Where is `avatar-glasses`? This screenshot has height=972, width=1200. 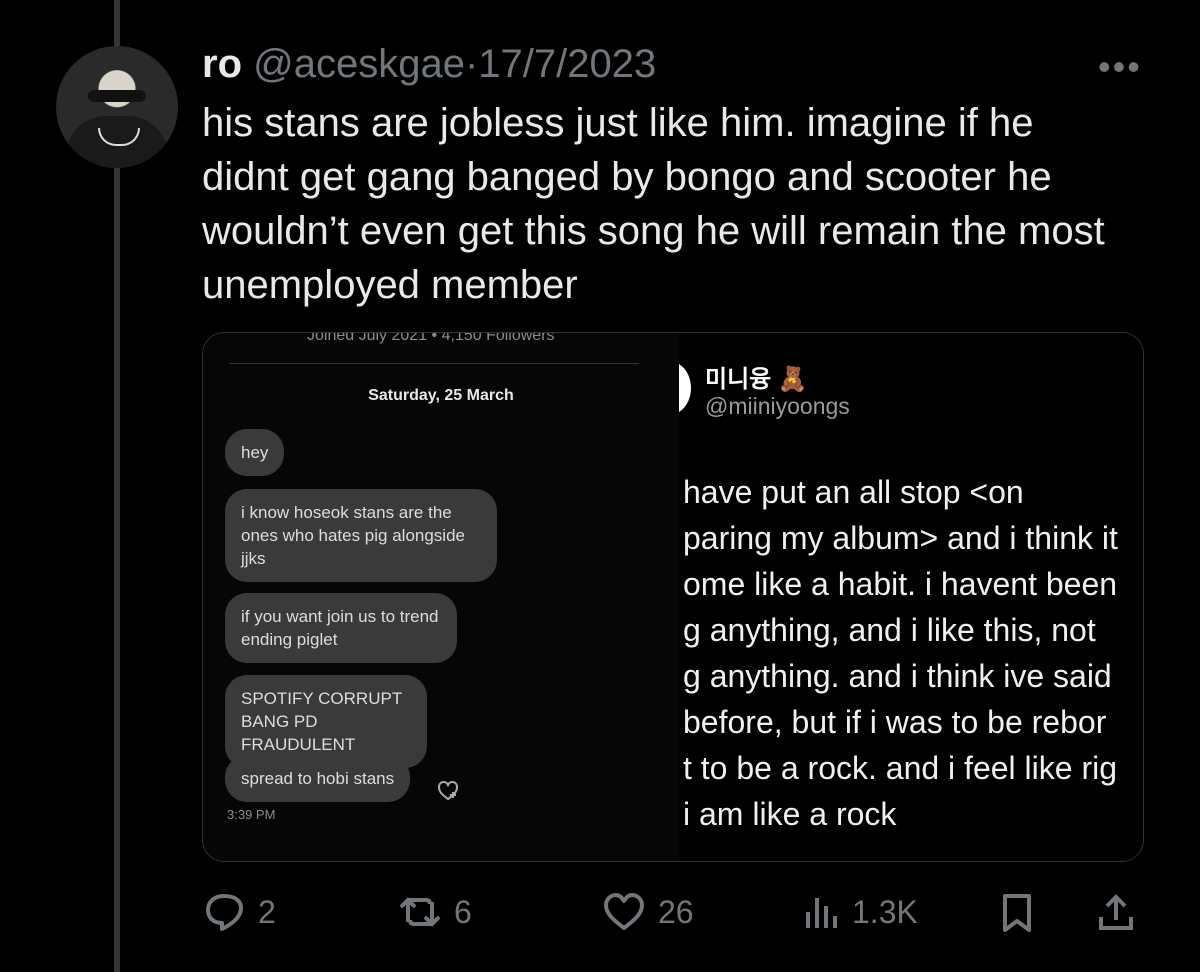
avatar-glasses is located at coordinates (117, 96).